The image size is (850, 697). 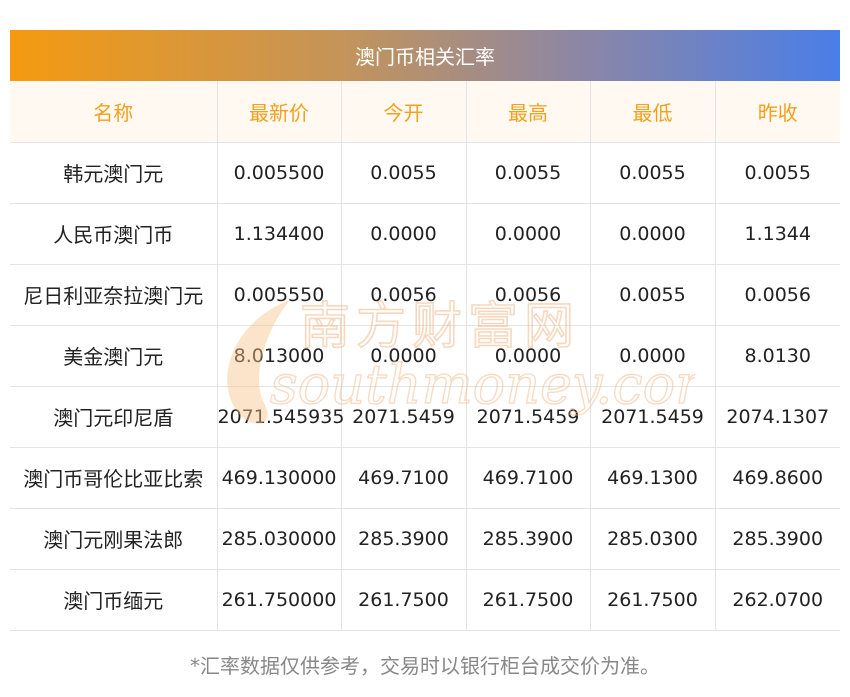 I want to click on open-price: 261.7500, so click(x=404, y=600).